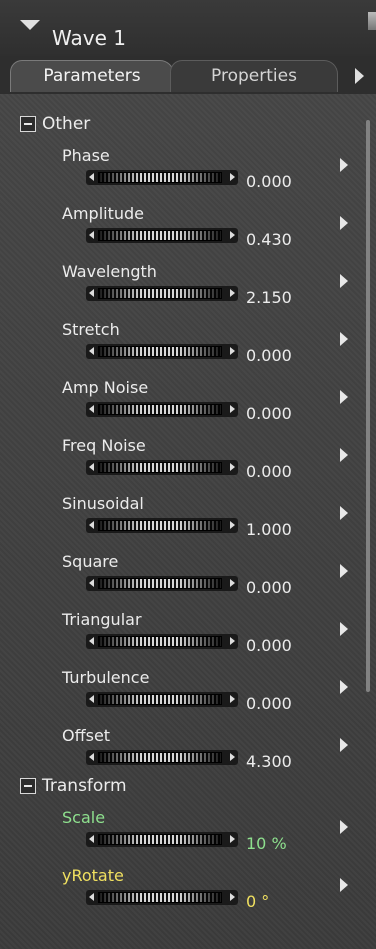 This screenshot has height=949, width=376. I want to click on tab-bar: Parameters Properties, so click(188, 75).